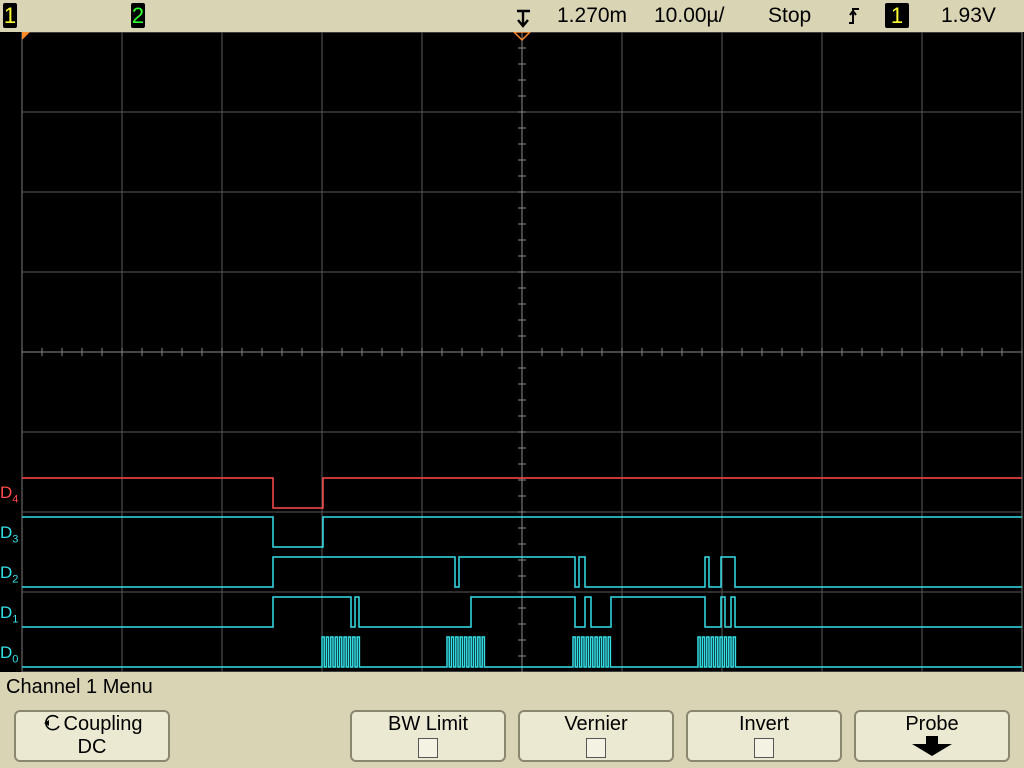  Describe the element at coordinates (9, 574) in the screenshot. I see `d2-label: D2` at that location.